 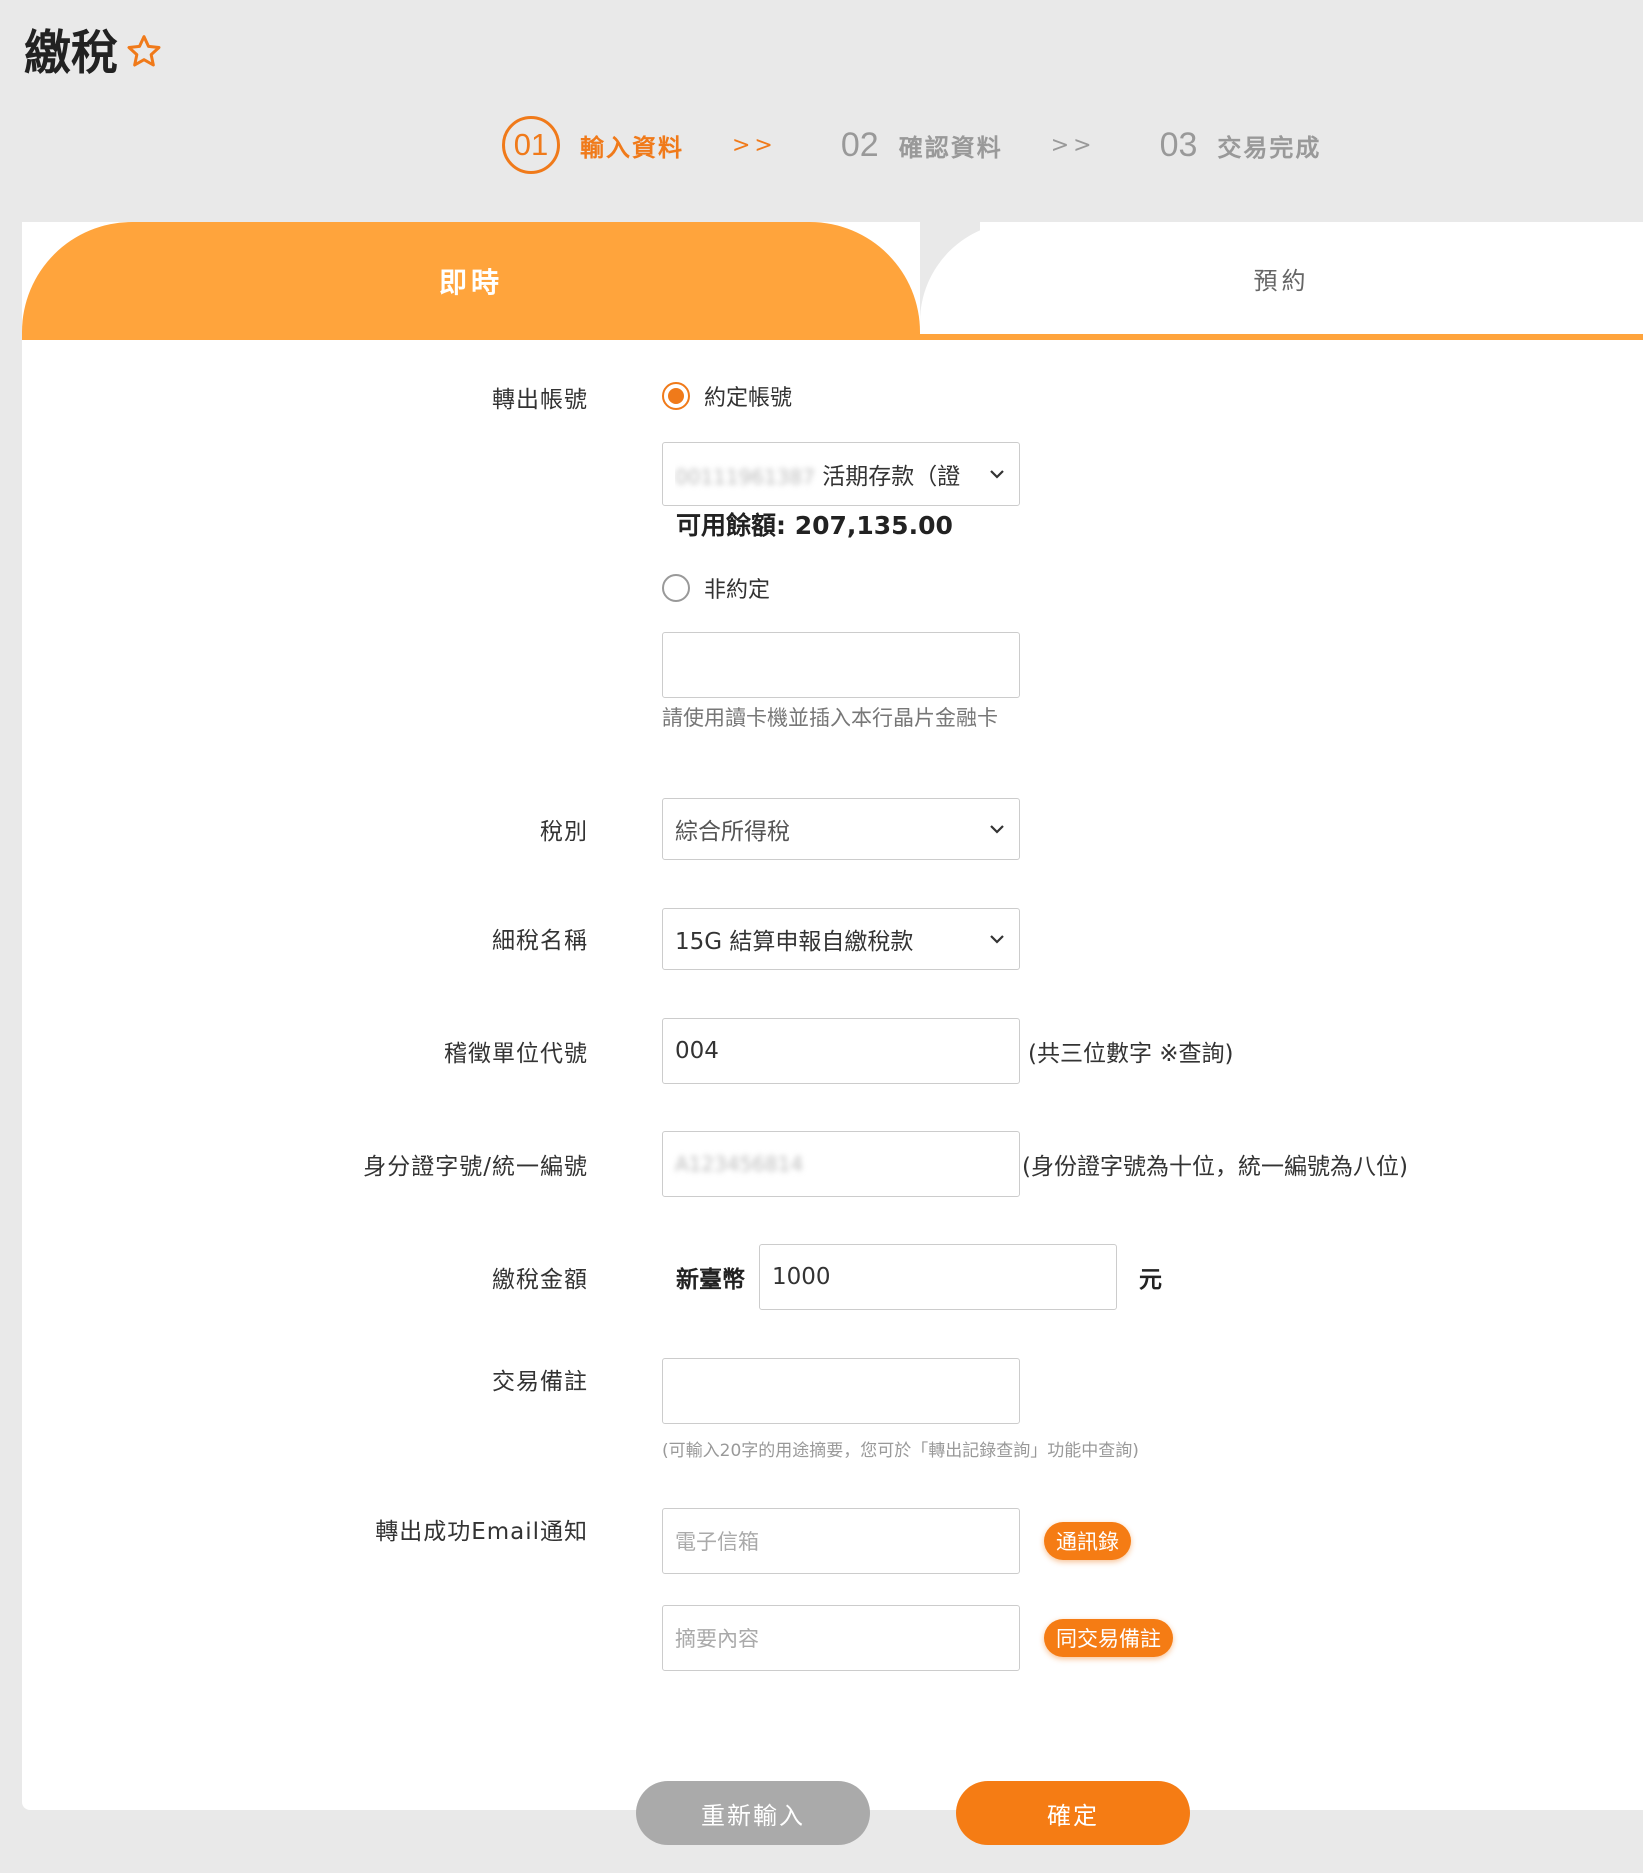 I want to click on radio-checked-icon, so click(x=676, y=396).